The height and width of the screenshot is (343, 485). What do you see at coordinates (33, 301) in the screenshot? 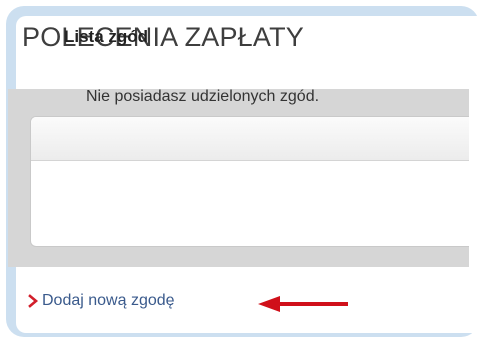
I see `chevron-right-icon` at bounding box center [33, 301].